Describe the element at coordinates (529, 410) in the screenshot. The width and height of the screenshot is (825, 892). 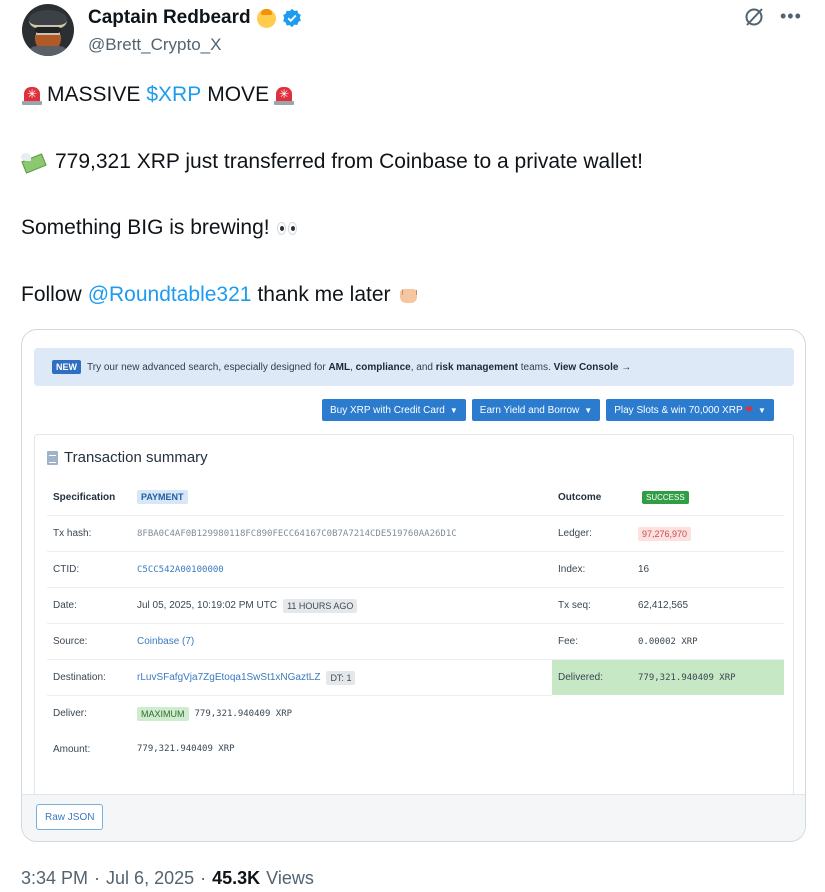
I see `earn-yield-label: Earn Yield and Borrow` at that location.